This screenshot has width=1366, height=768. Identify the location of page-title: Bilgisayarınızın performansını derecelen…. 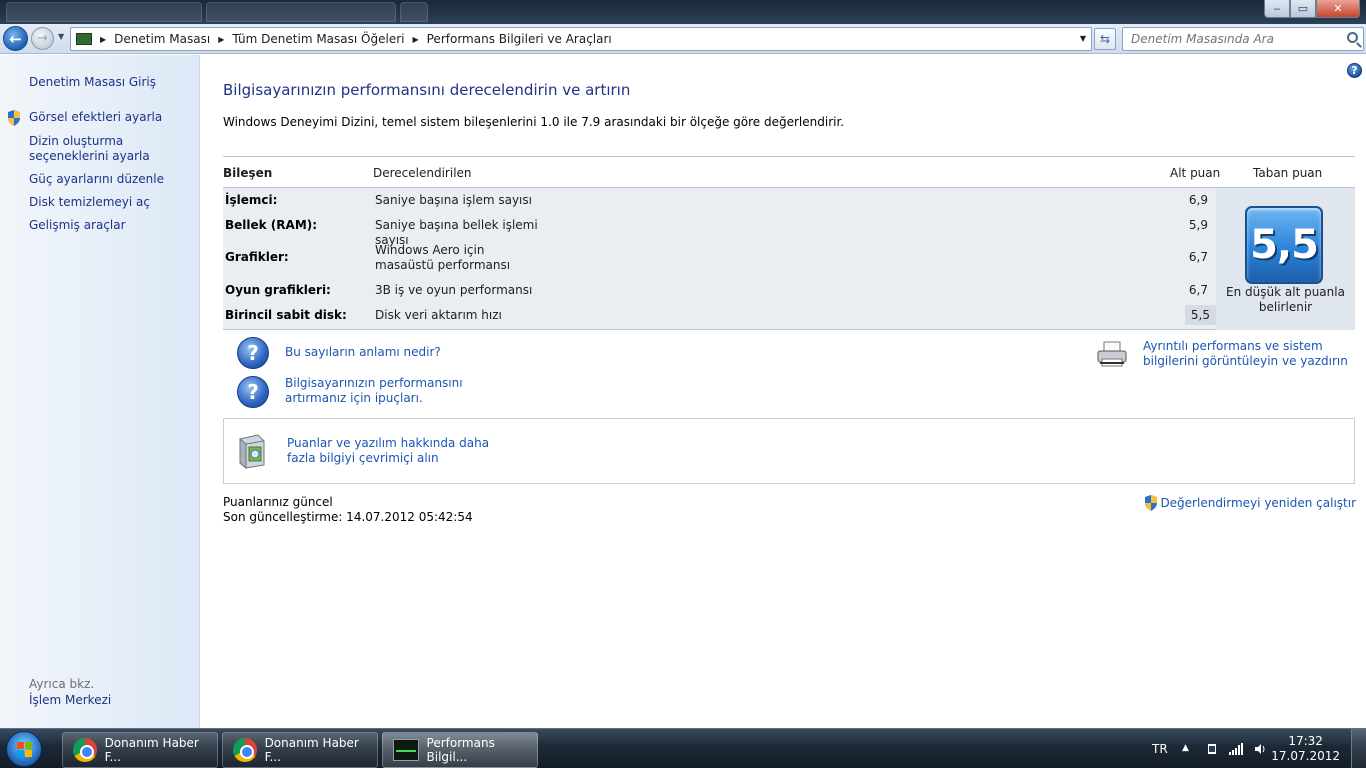
(427, 90).